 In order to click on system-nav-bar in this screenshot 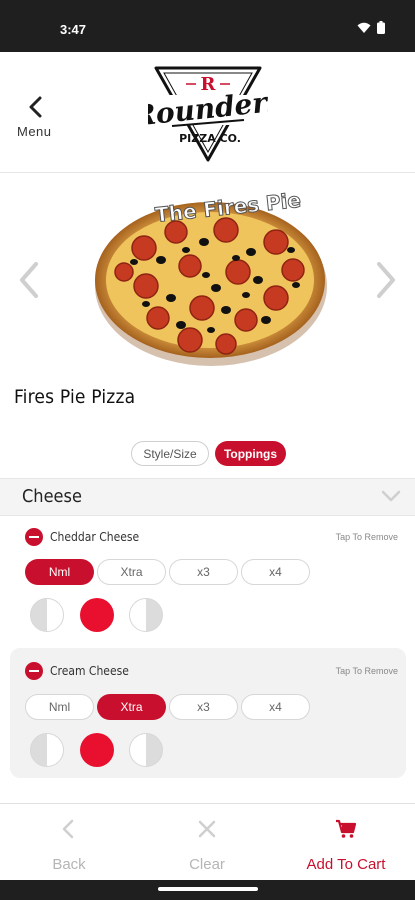, I will do `click(207, 890)`.